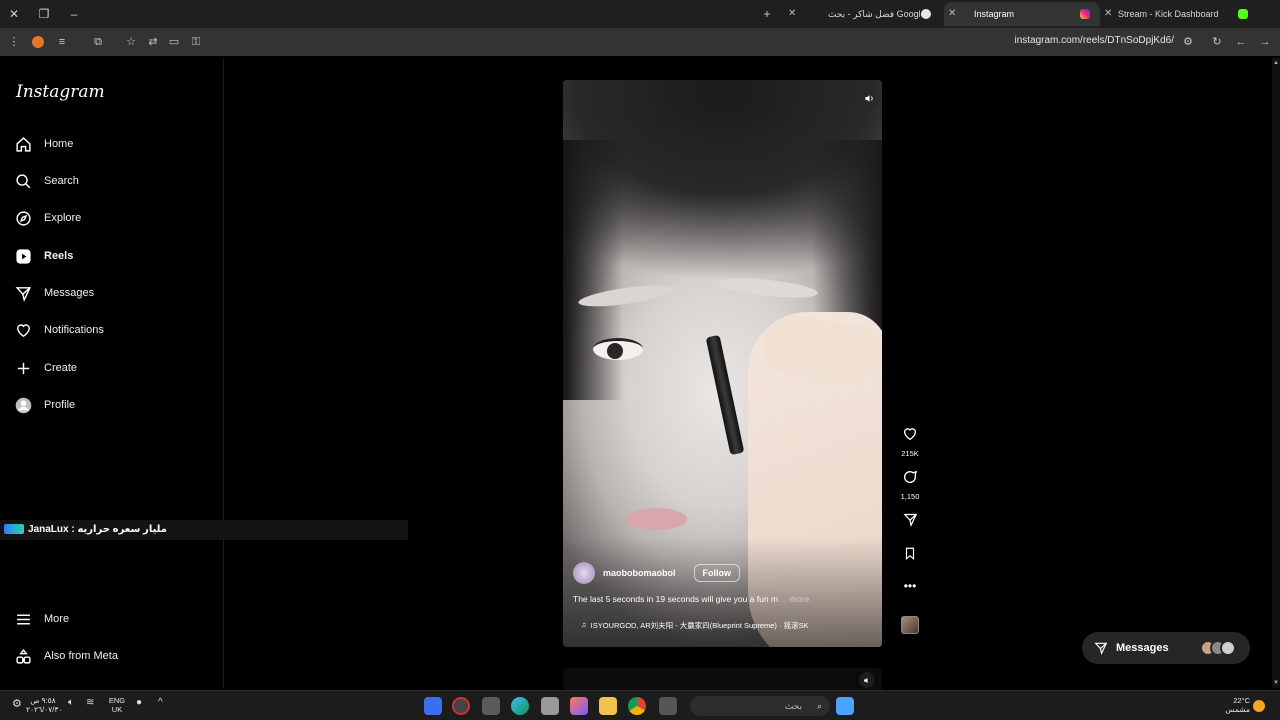  What do you see at coordinates (1217, 42) in the screenshot?
I see `reload-icon: ↻` at bounding box center [1217, 42].